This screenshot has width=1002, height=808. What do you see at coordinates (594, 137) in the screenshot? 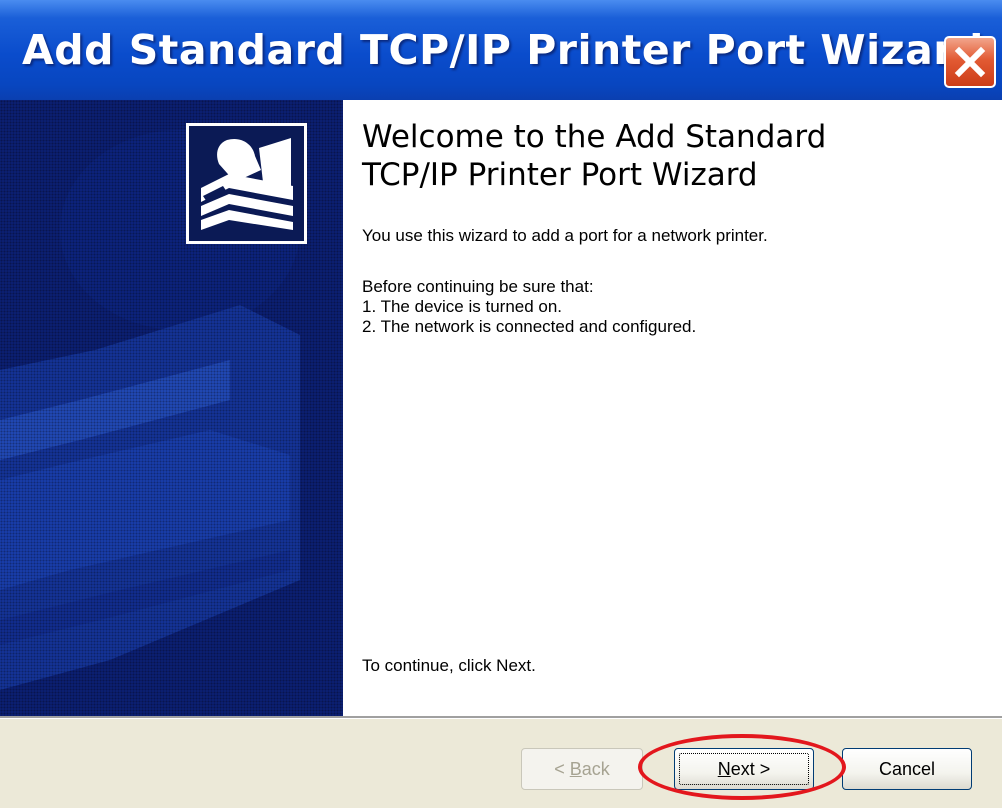
I see `page-title-line-1: Welcome to the Add Standard` at bounding box center [594, 137].